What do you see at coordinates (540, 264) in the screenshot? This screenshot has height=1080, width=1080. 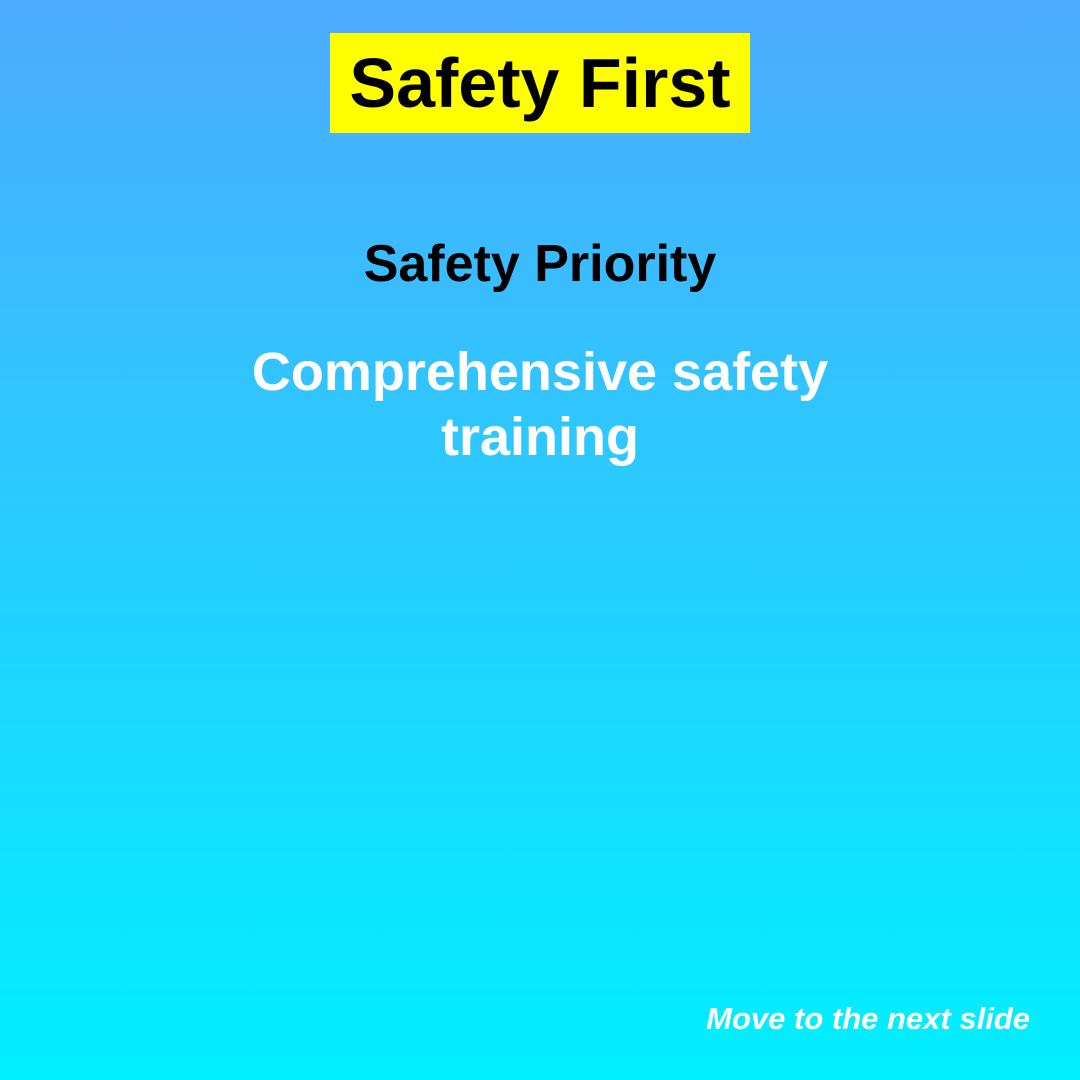 I see `section-heading: Safety Priority` at bounding box center [540, 264].